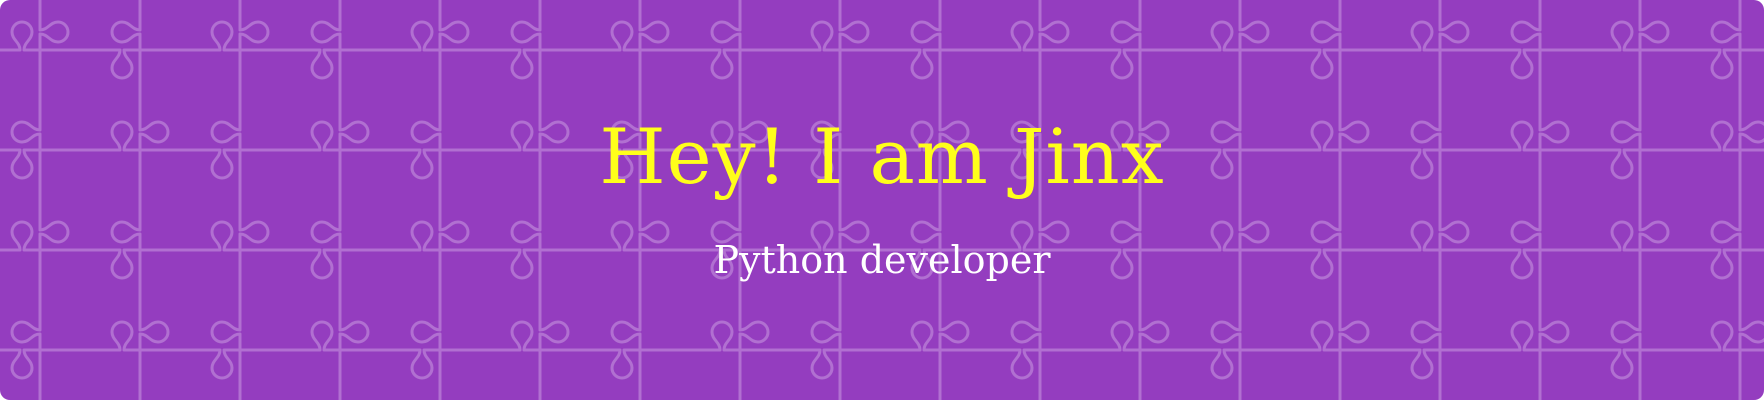 This screenshot has height=400, width=1764. I want to click on banner-subtitle: Python developer, so click(882, 260).